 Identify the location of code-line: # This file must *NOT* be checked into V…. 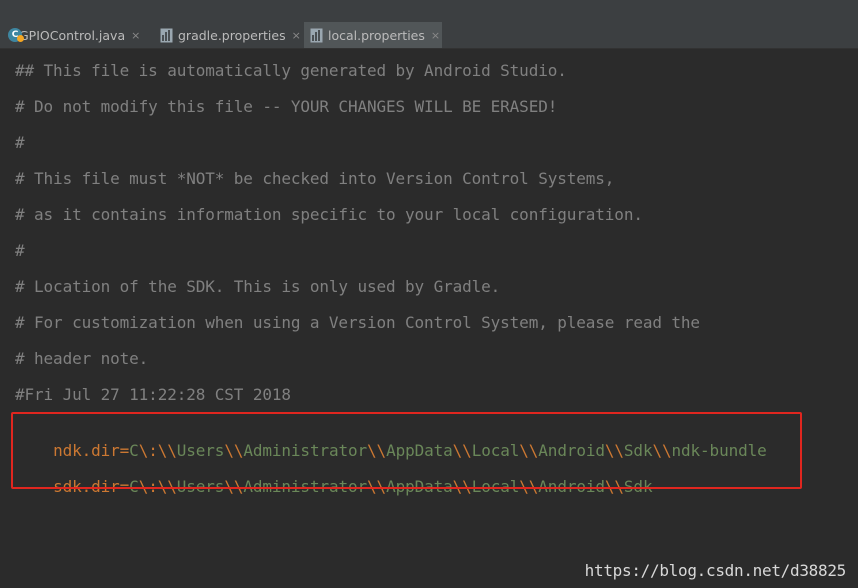
(315, 178).